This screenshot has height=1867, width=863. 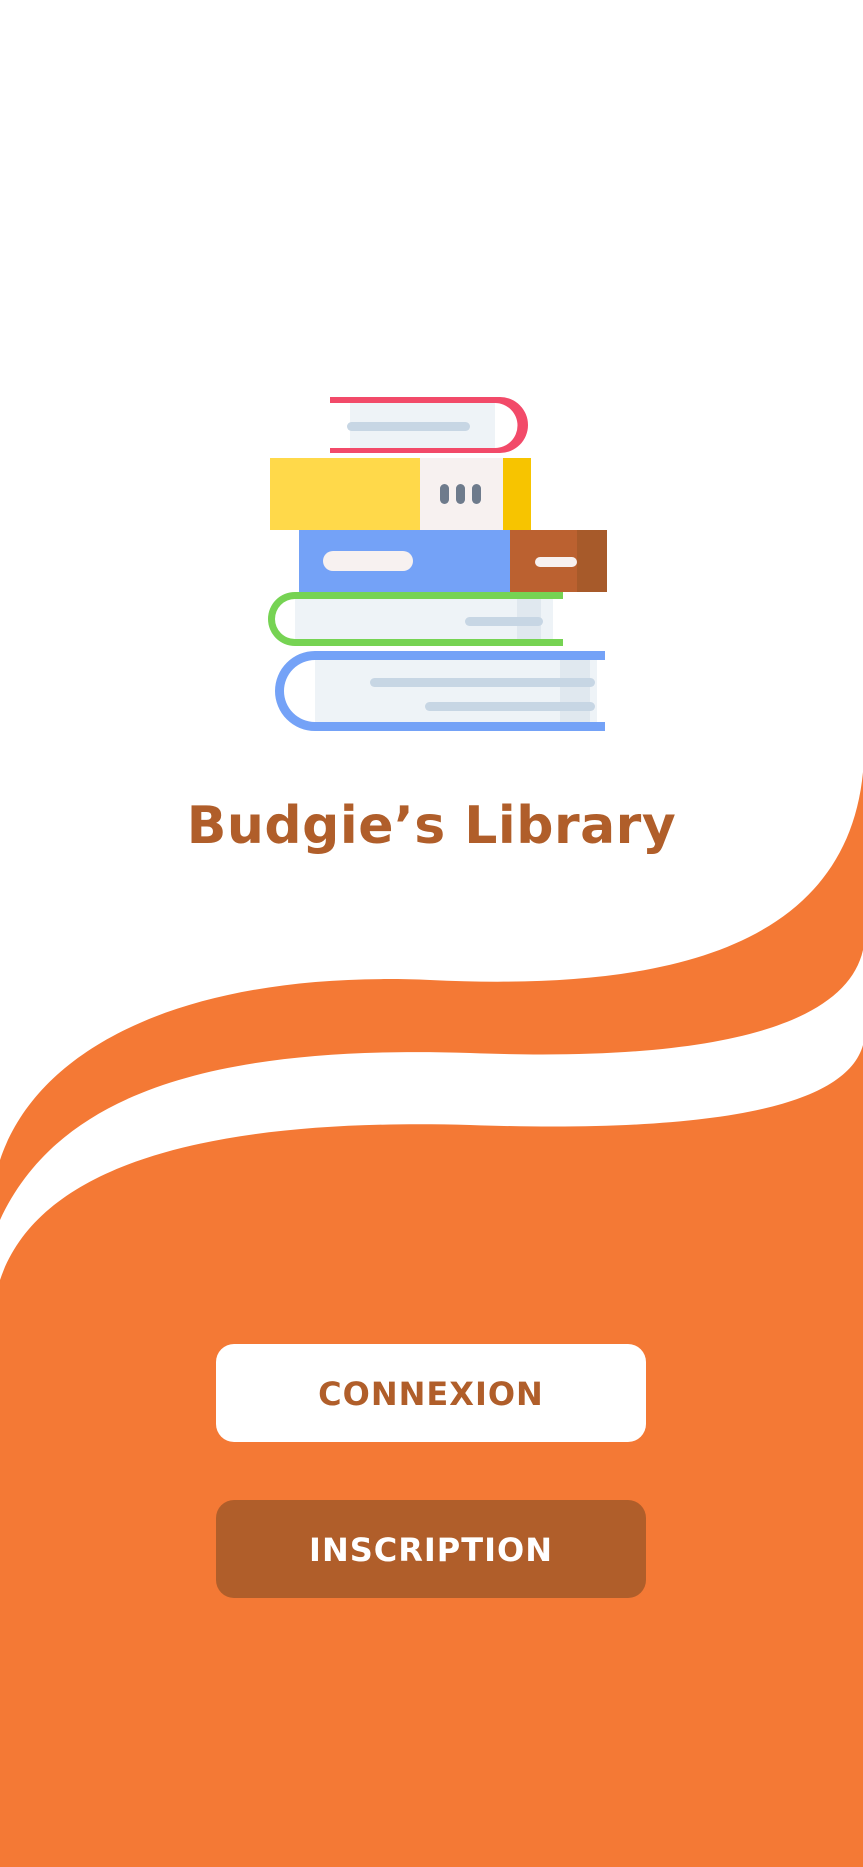 I want to click on app-title: Budgie’s Library, so click(x=431, y=826).